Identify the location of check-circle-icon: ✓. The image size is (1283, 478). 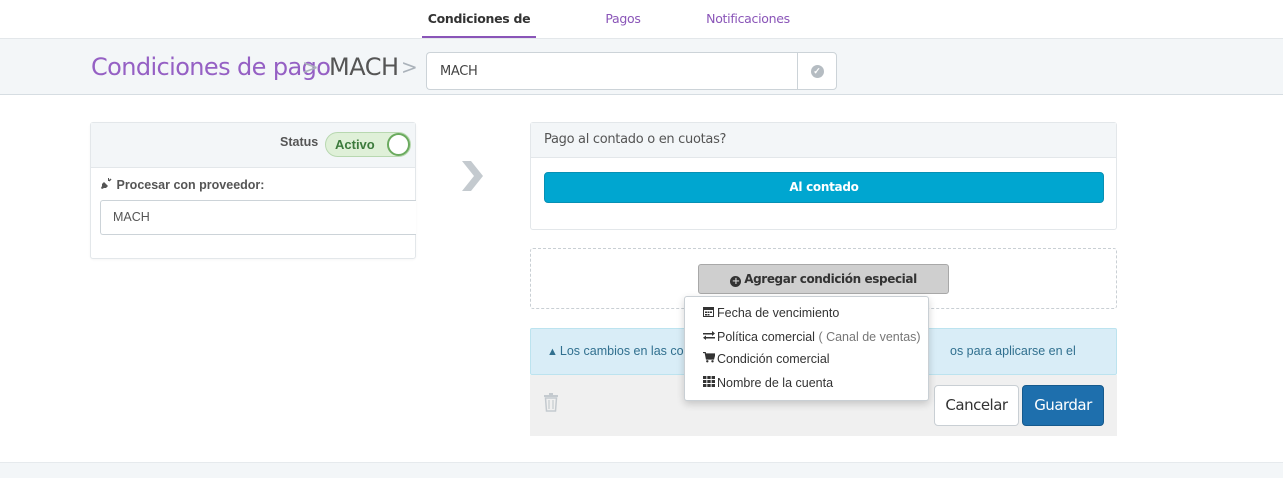
(817, 71).